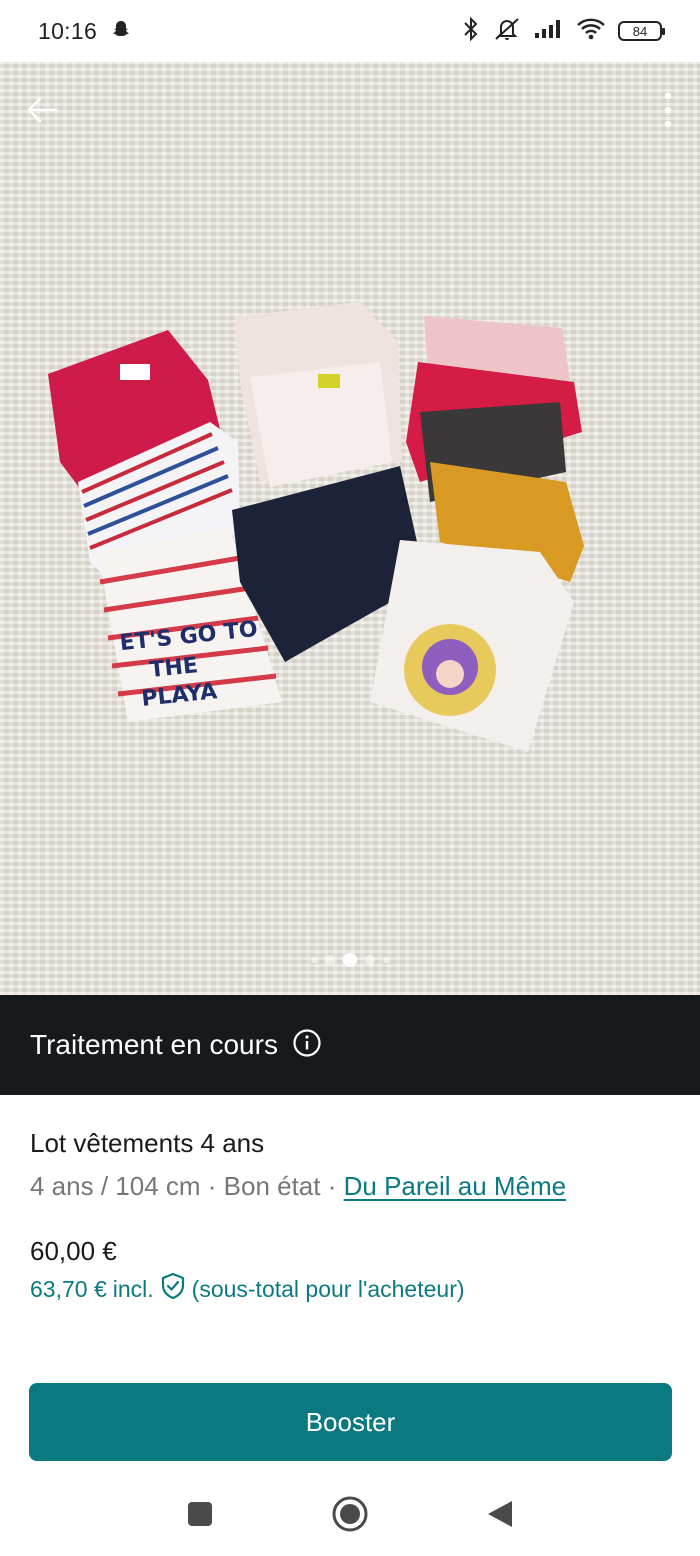  I want to click on wifi-icon, so click(591, 31).